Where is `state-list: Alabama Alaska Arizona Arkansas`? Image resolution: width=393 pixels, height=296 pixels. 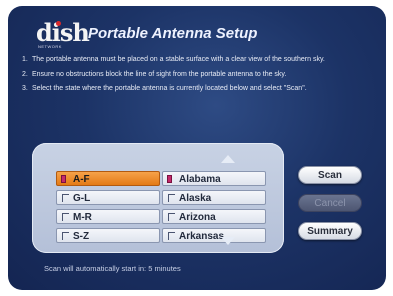 state-list: Alabama Alaska Arizona Arkansas is located at coordinates (214, 209).